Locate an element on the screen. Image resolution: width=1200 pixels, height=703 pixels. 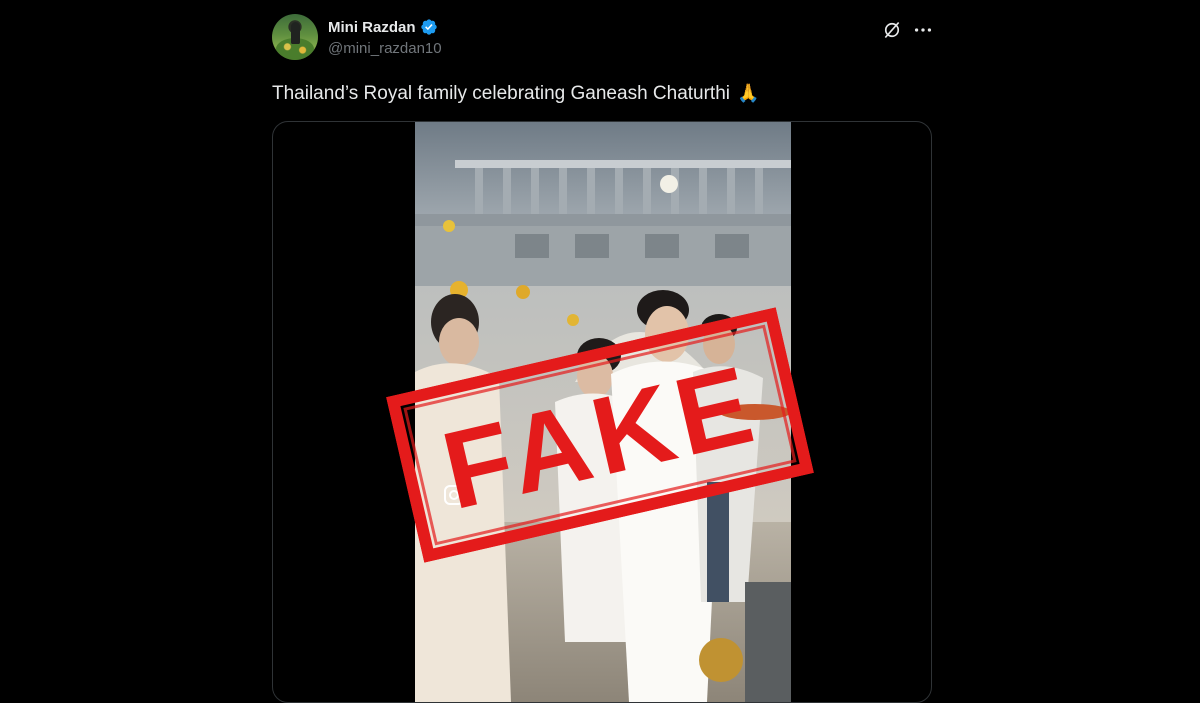
author-name-row: Mini Razdan is located at coordinates (383, 27).